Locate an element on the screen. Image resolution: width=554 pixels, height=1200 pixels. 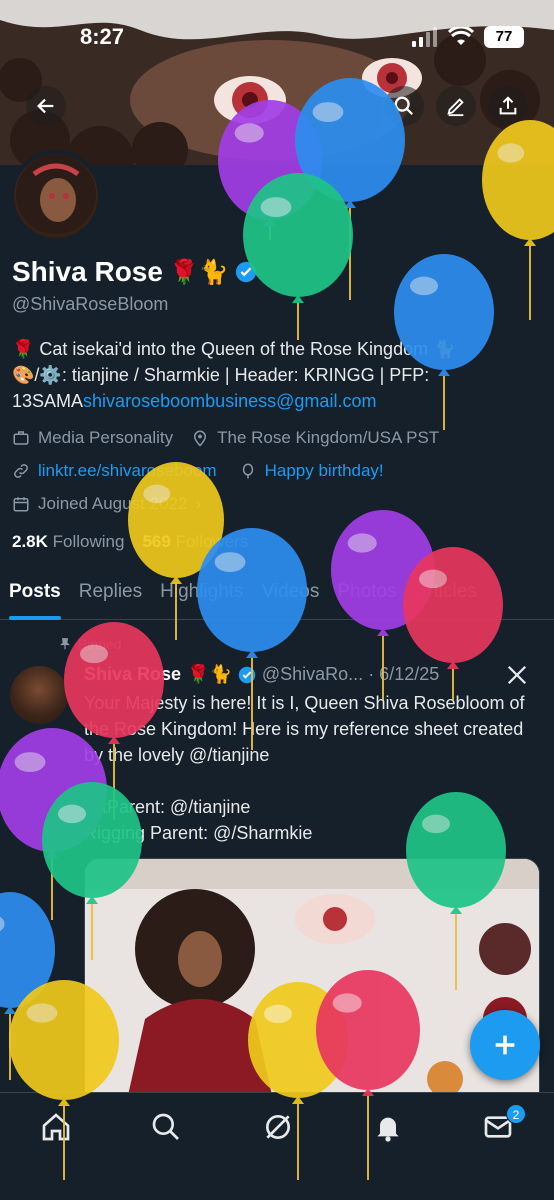
pin-icon is located at coordinates (65, 644).